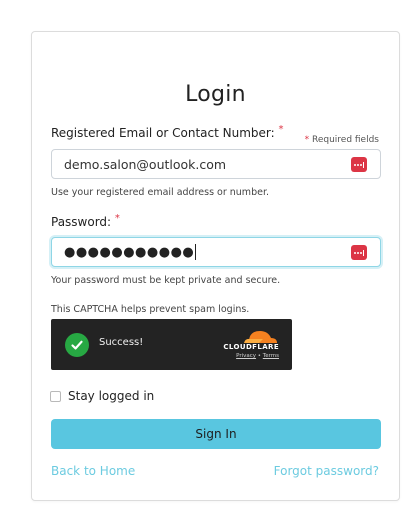 The height and width of the screenshot is (521, 420). What do you see at coordinates (271, 356) in the screenshot?
I see `terms-link: Terms` at bounding box center [271, 356].